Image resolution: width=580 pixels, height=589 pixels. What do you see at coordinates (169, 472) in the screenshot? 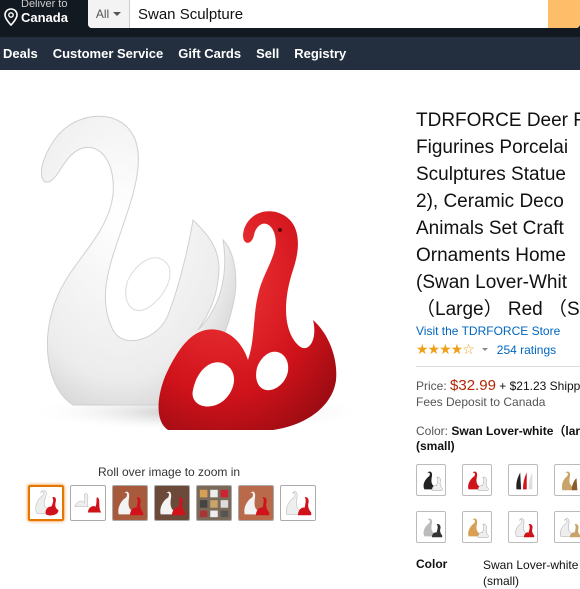
I see `zoom-hint: Roll over image to zoom in` at bounding box center [169, 472].